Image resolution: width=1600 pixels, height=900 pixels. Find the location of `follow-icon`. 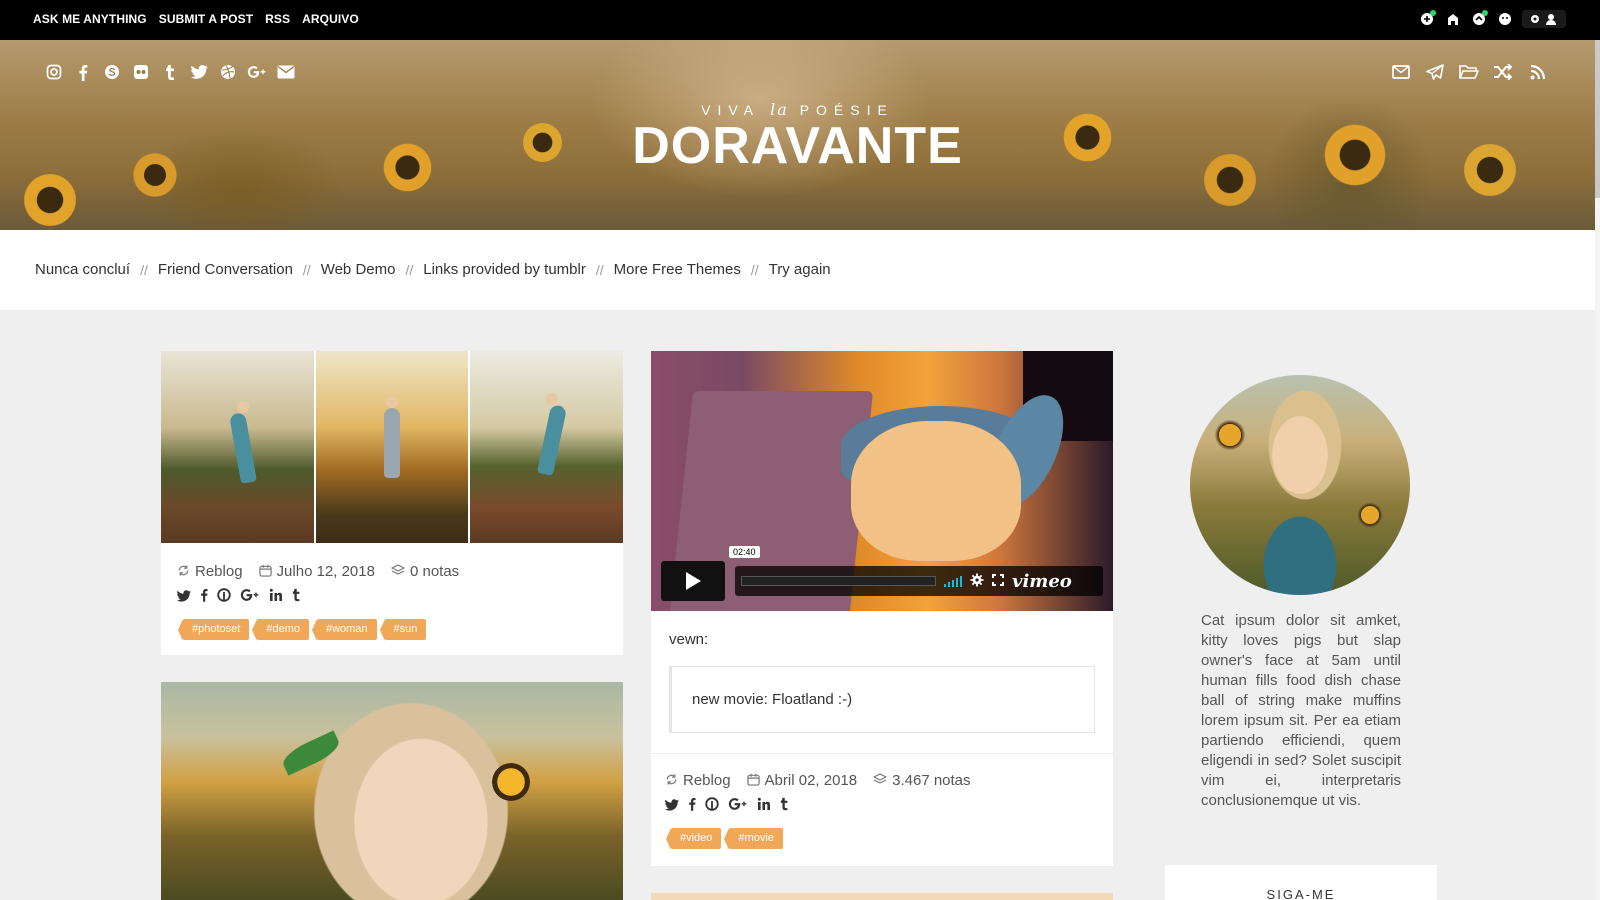

follow-icon is located at coordinates (1427, 19).